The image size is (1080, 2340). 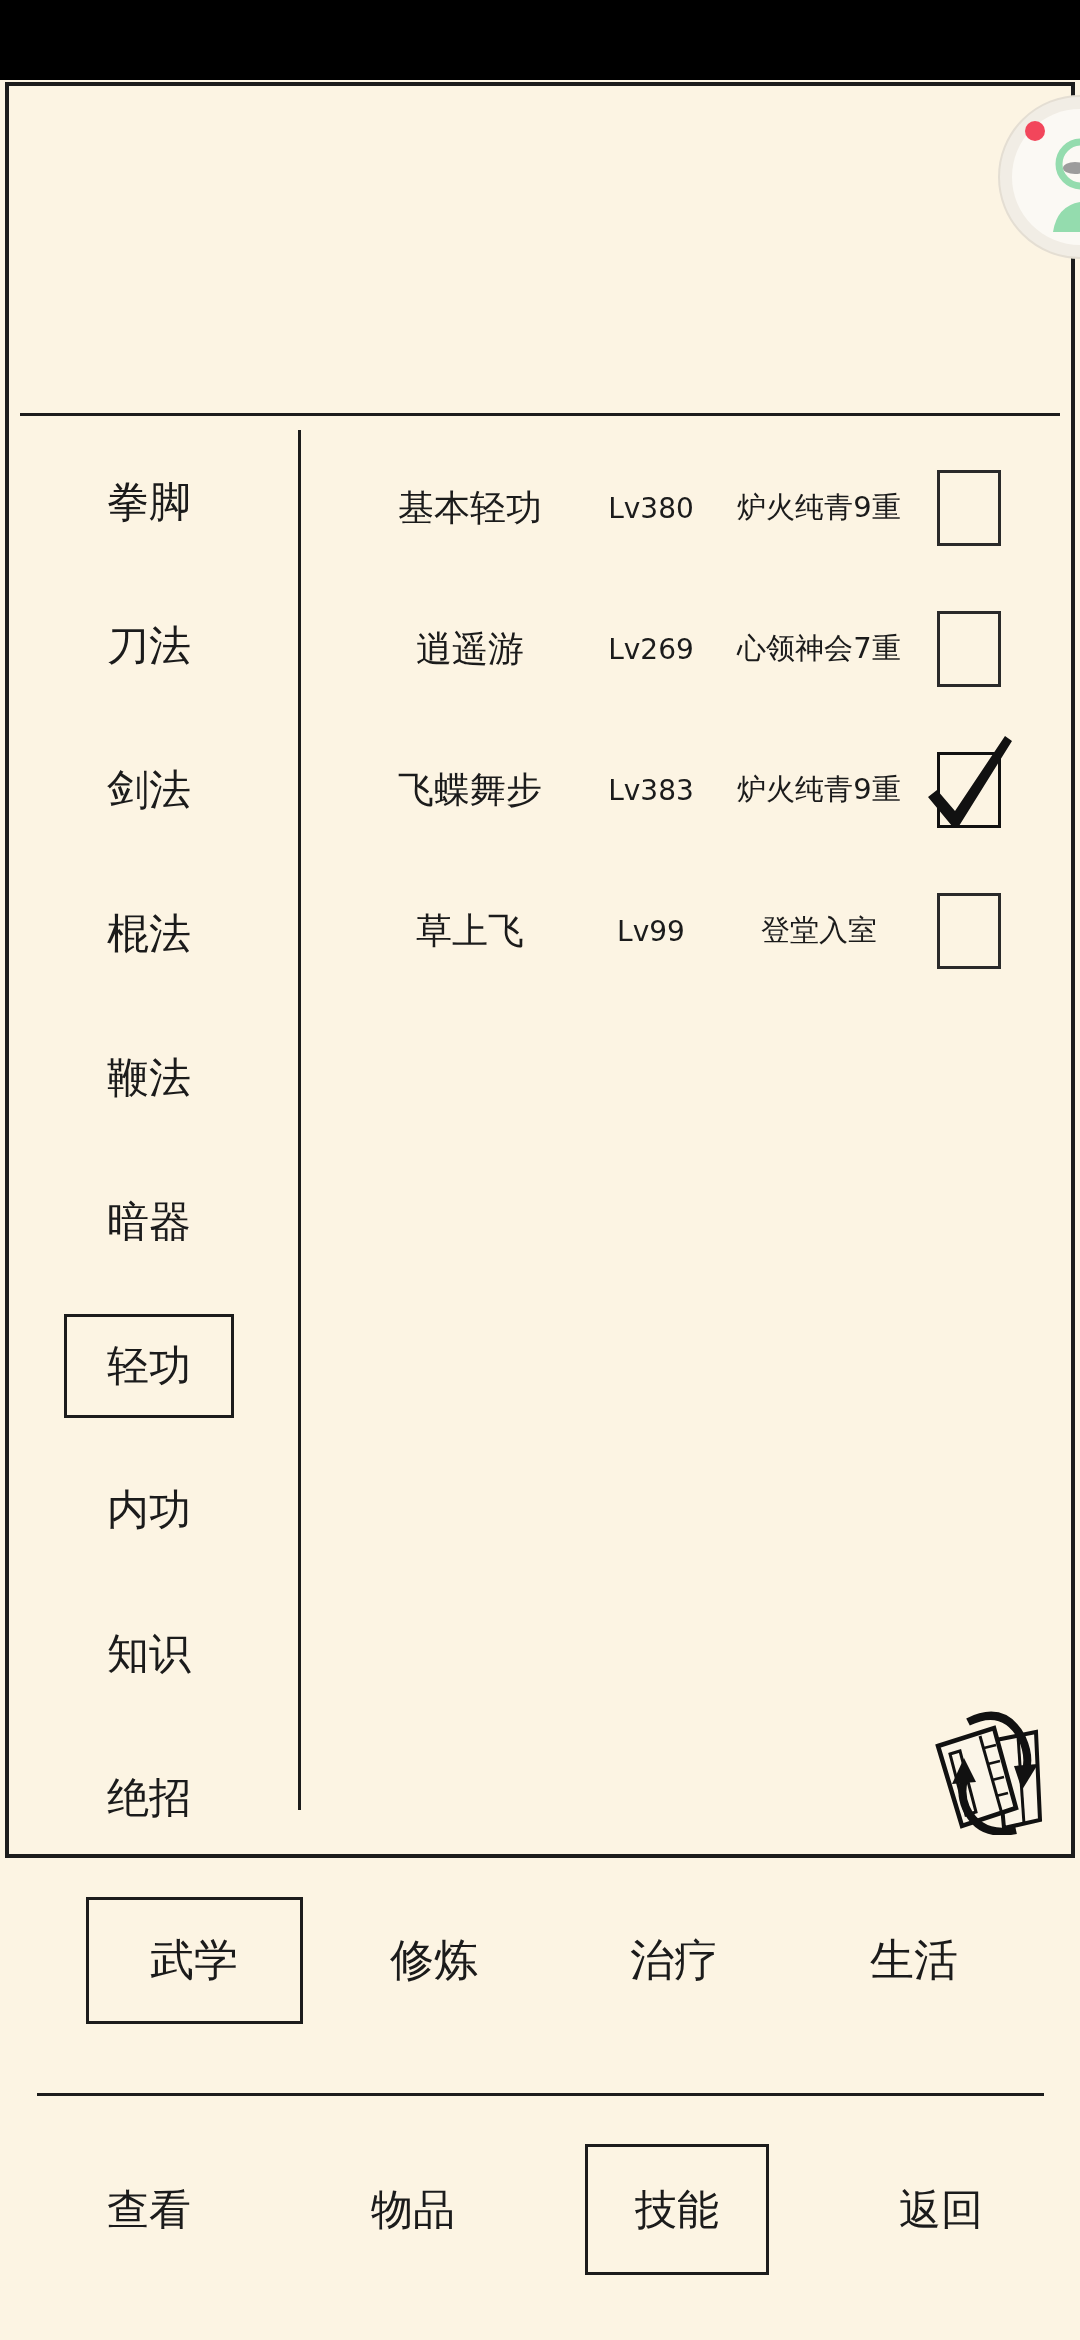 What do you see at coordinates (149, 1510) in the screenshot?
I see `sidebar-item: 内功` at bounding box center [149, 1510].